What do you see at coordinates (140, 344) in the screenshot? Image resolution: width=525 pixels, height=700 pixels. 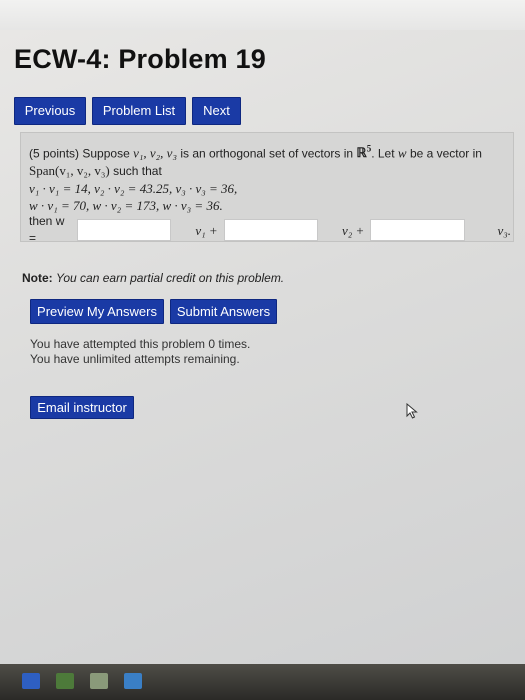 I see `attempts-count: You have attempted this problem 0 times.` at bounding box center [140, 344].